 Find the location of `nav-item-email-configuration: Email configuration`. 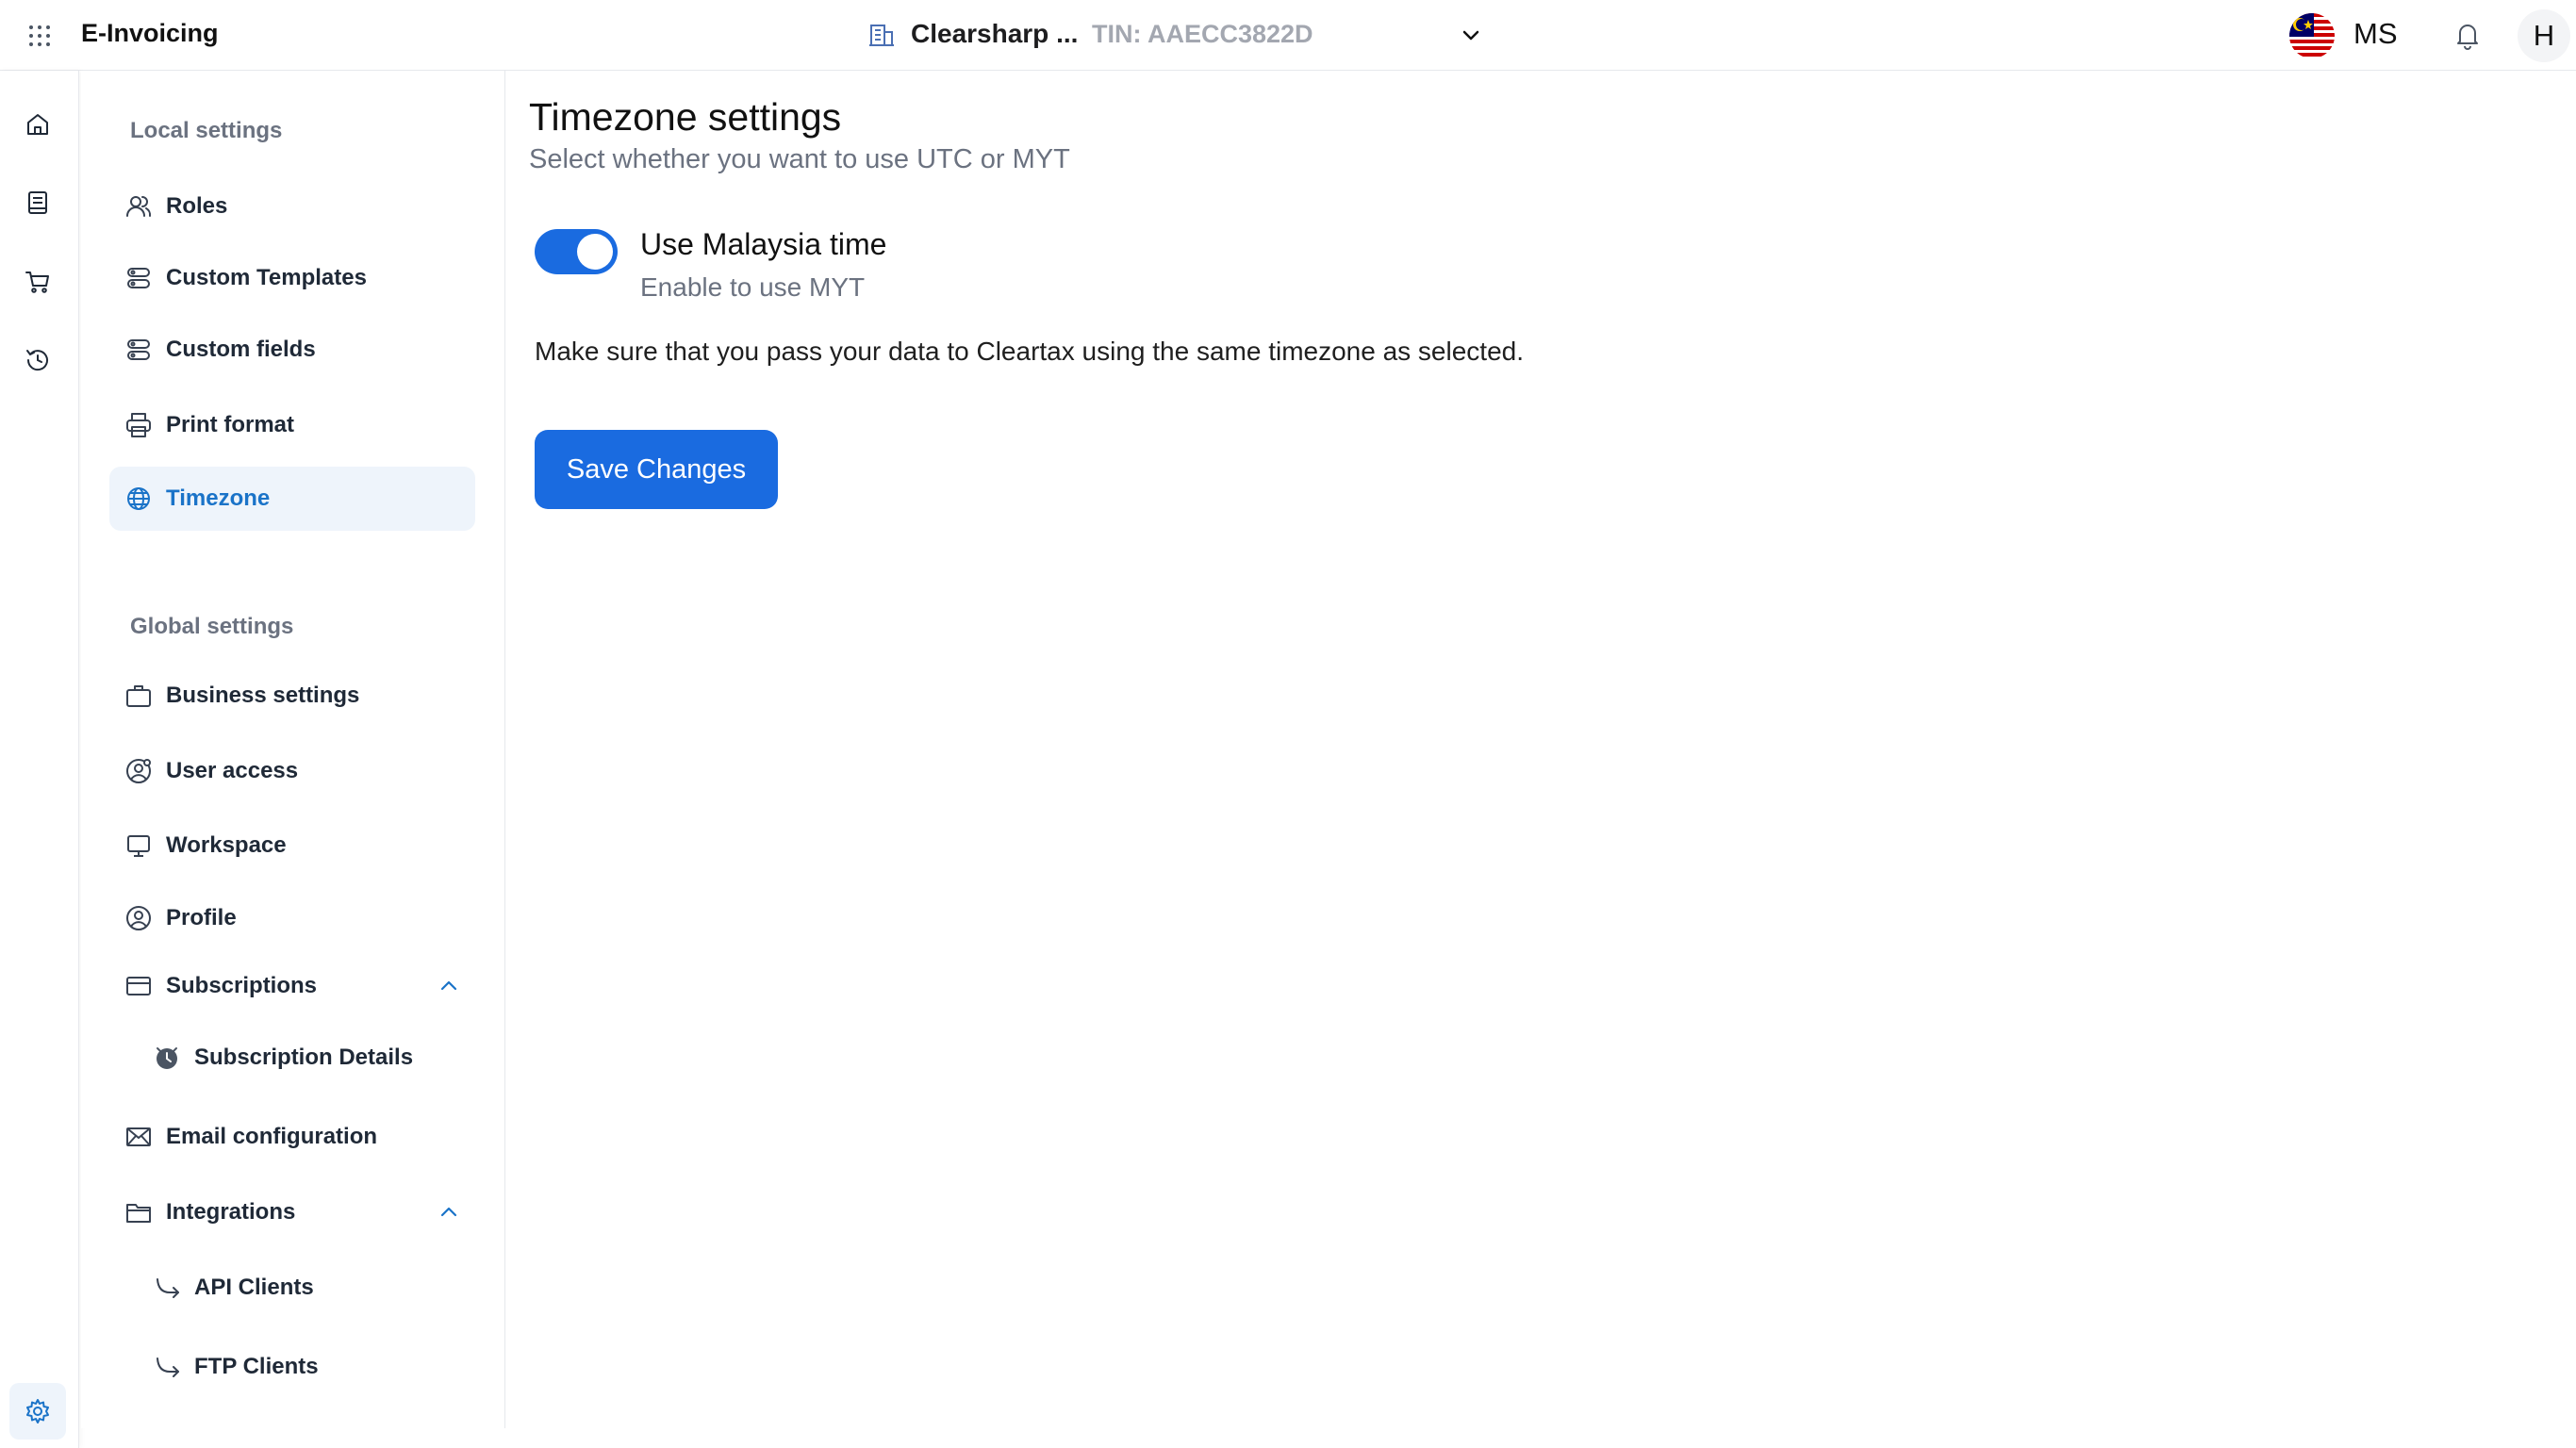

nav-item-email-configuration: Email configuration is located at coordinates (292, 1137).